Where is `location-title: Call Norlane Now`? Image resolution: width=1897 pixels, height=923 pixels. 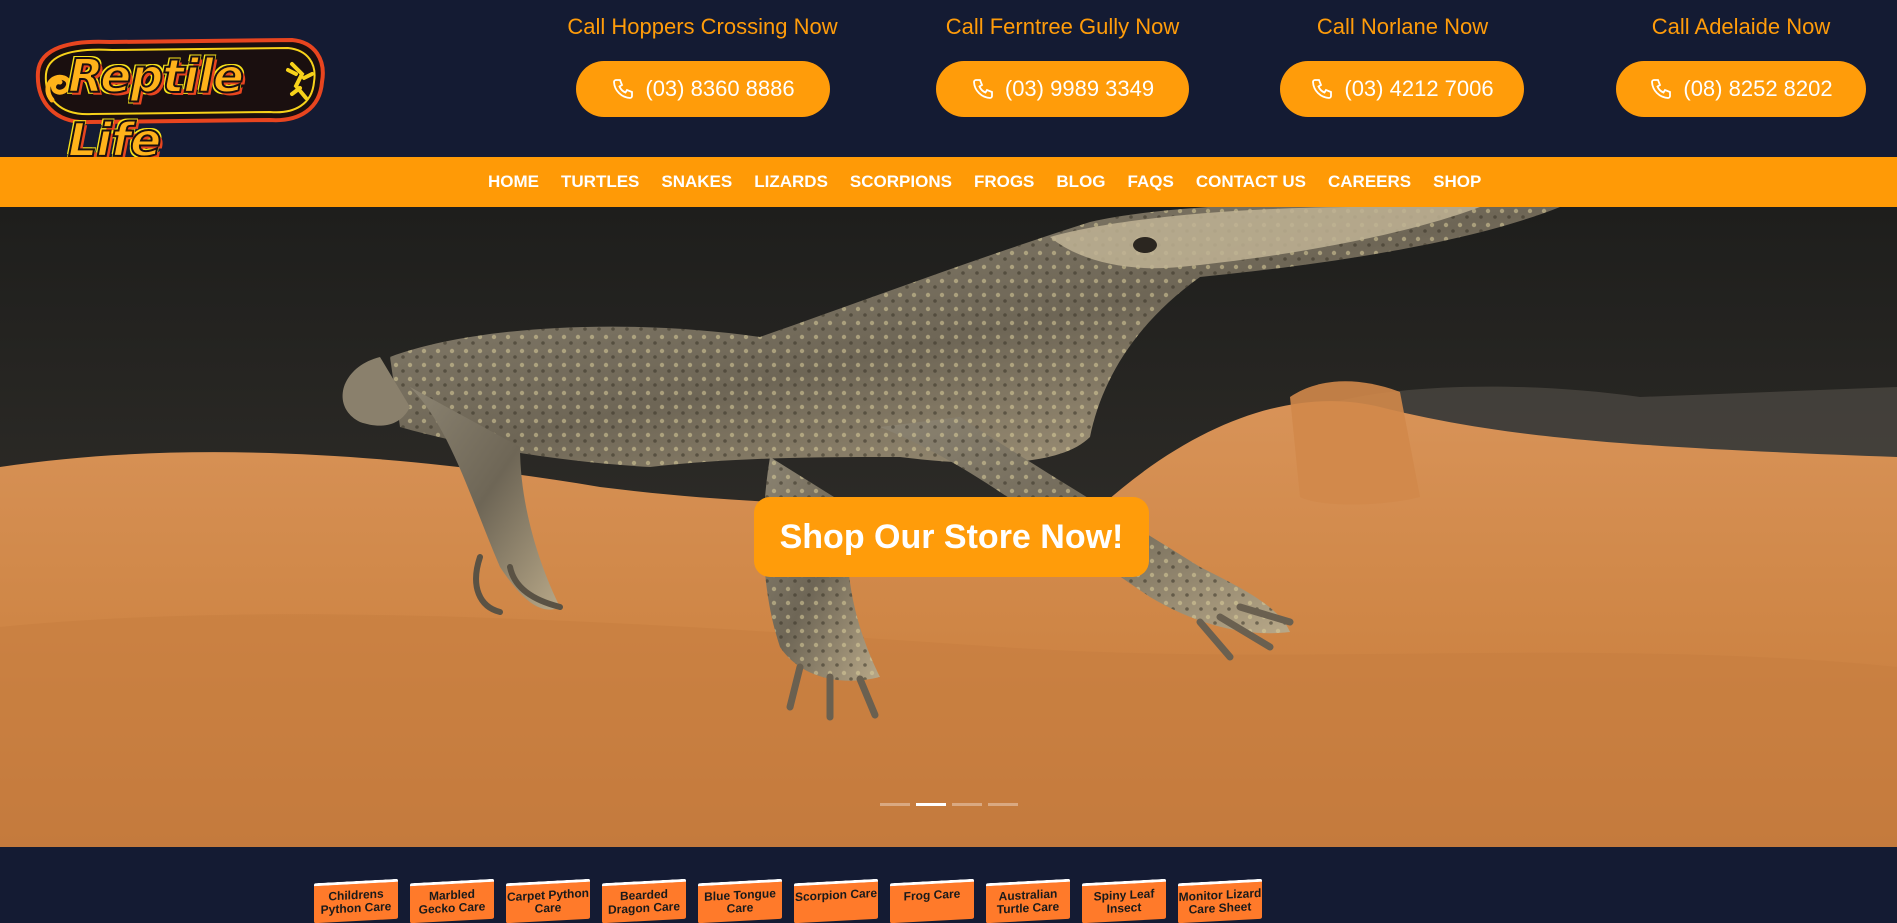
location-title: Call Norlane Now is located at coordinates (1402, 26).